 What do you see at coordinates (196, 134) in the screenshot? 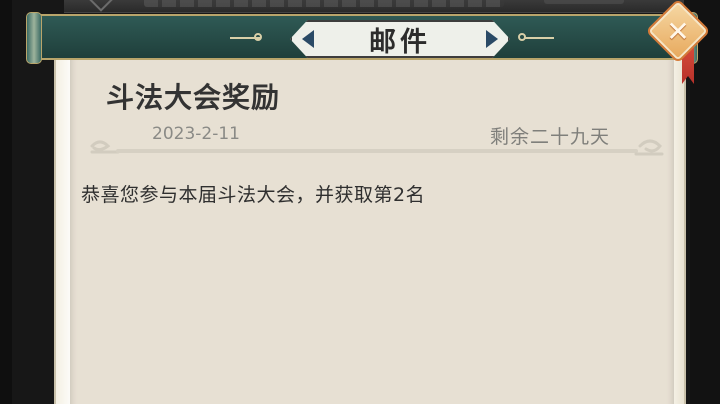
I see `mail-date: 2023-2-11` at bounding box center [196, 134].